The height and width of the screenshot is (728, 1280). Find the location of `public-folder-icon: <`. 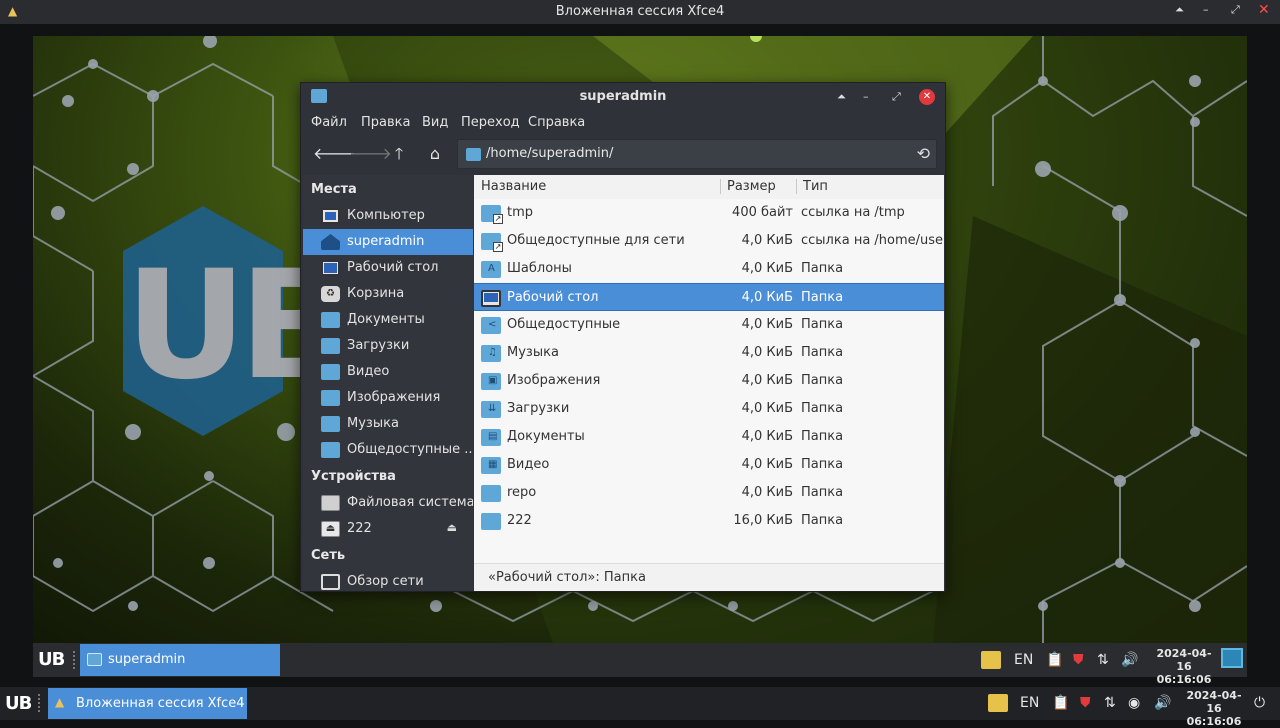

public-folder-icon: < is located at coordinates (491, 325).